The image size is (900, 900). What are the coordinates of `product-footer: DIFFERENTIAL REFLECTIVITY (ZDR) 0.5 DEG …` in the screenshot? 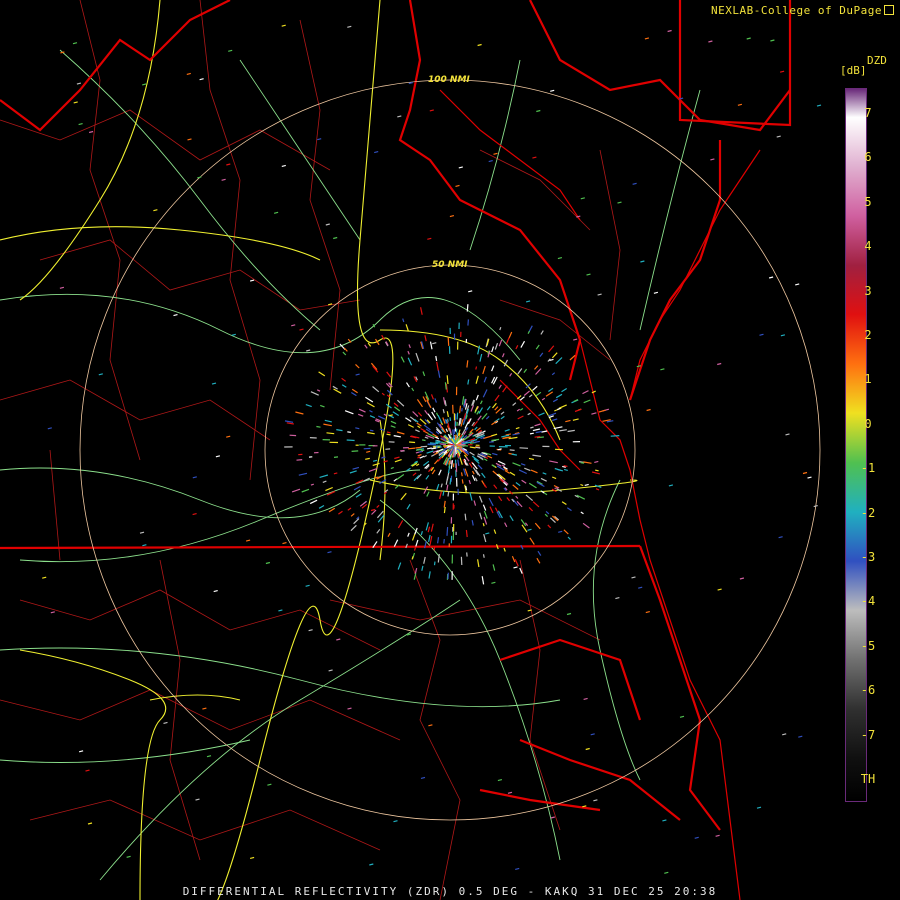 It's located at (450, 891).